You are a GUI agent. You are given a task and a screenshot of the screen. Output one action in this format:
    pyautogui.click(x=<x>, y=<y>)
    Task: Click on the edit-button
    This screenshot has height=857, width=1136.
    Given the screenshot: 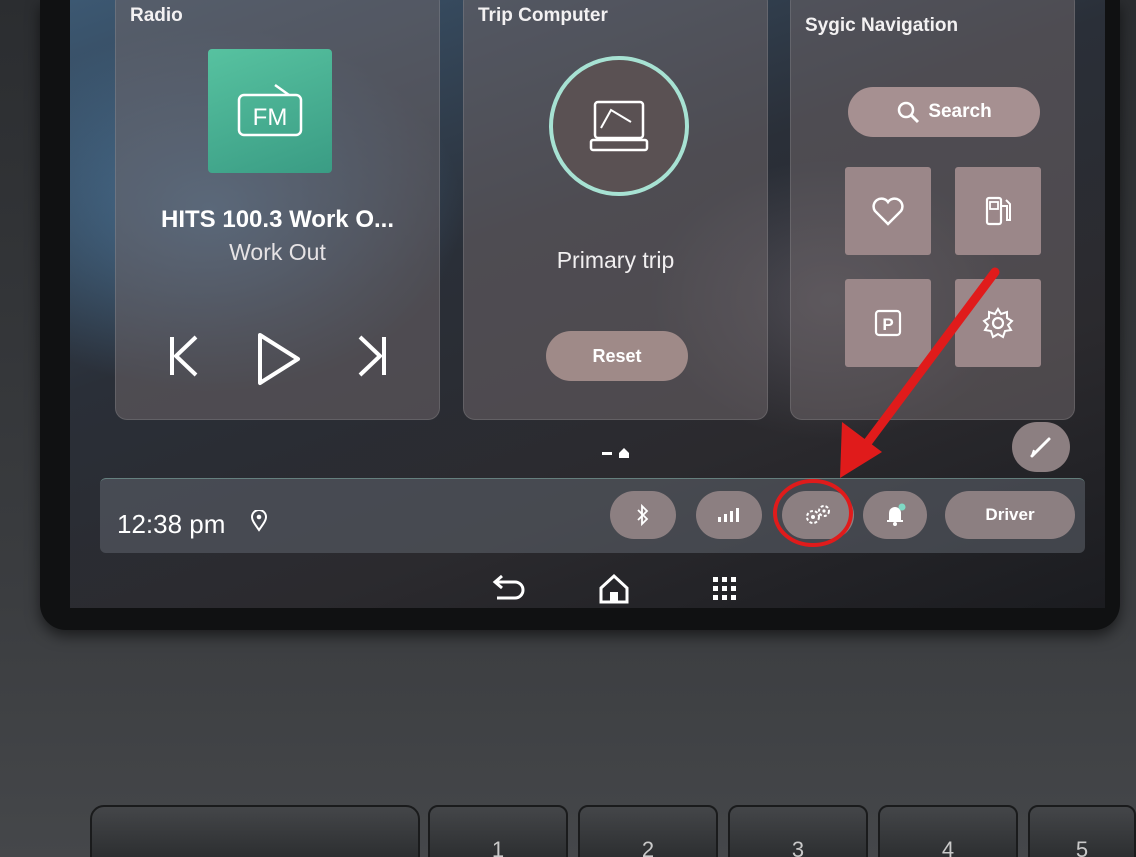 What is the action you would take?
    pyautogui.click(x=1041, y=447)
    